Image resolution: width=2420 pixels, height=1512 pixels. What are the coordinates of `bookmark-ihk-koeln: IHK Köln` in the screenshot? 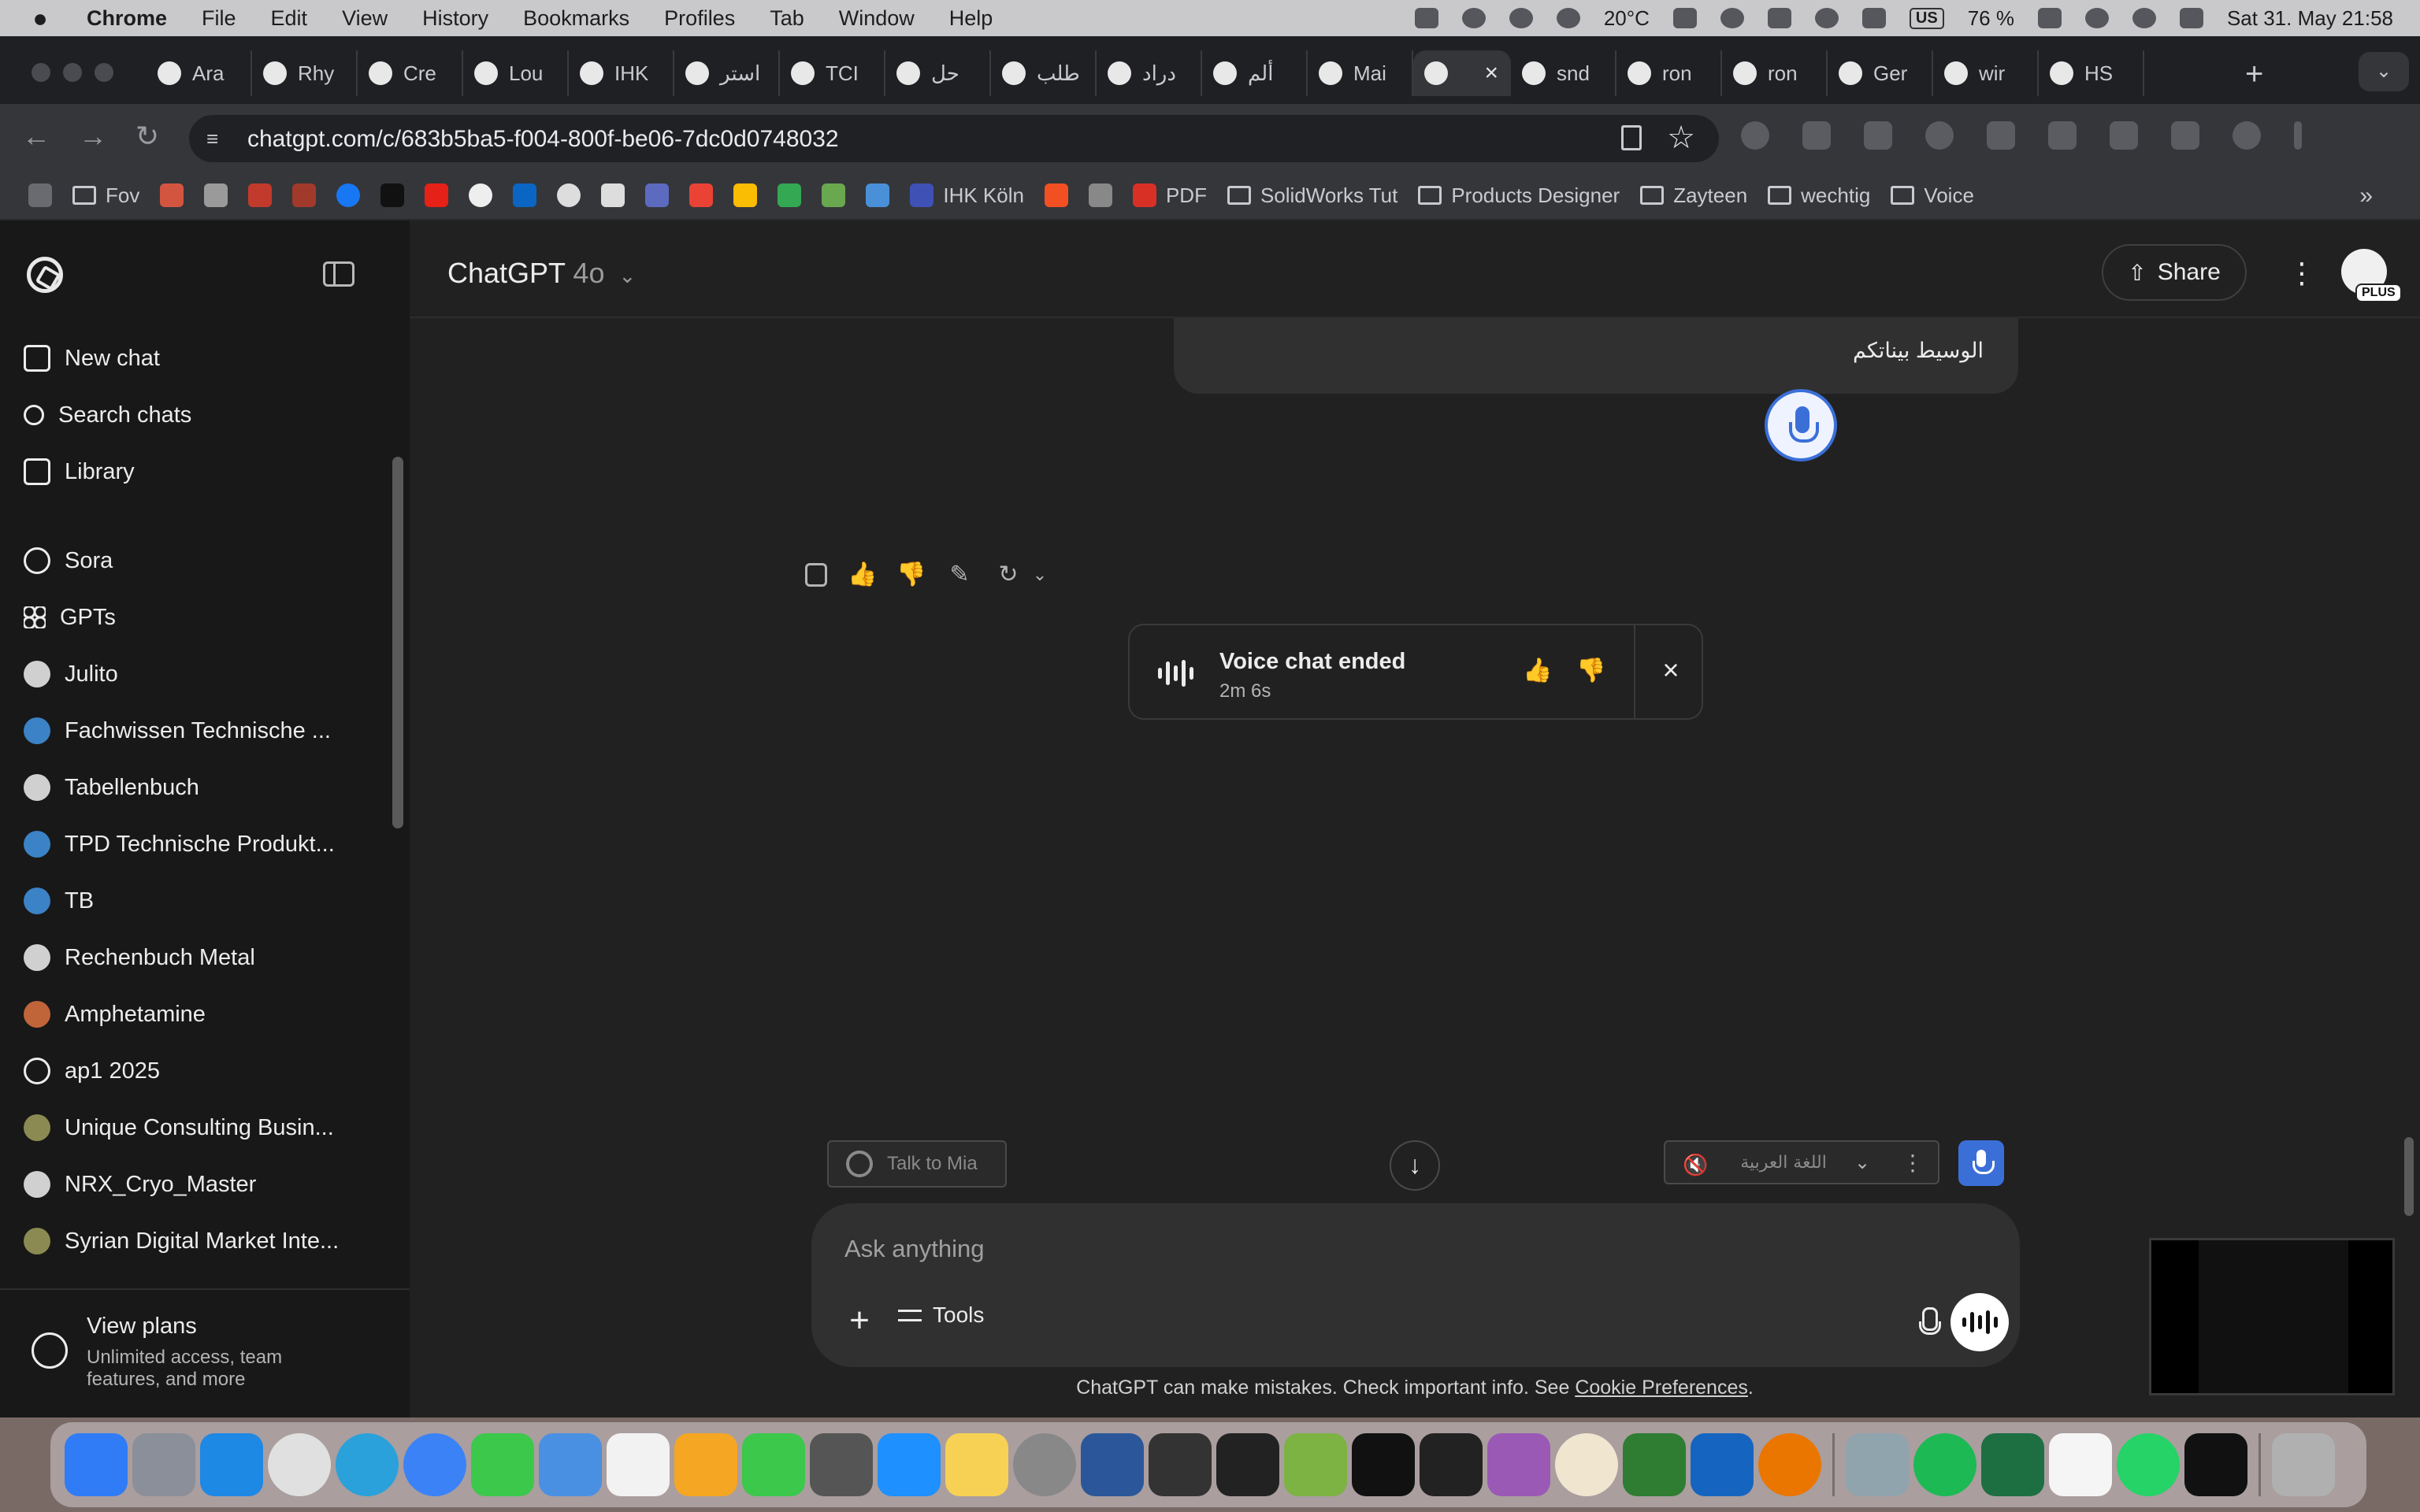 It's located at (967, 195).